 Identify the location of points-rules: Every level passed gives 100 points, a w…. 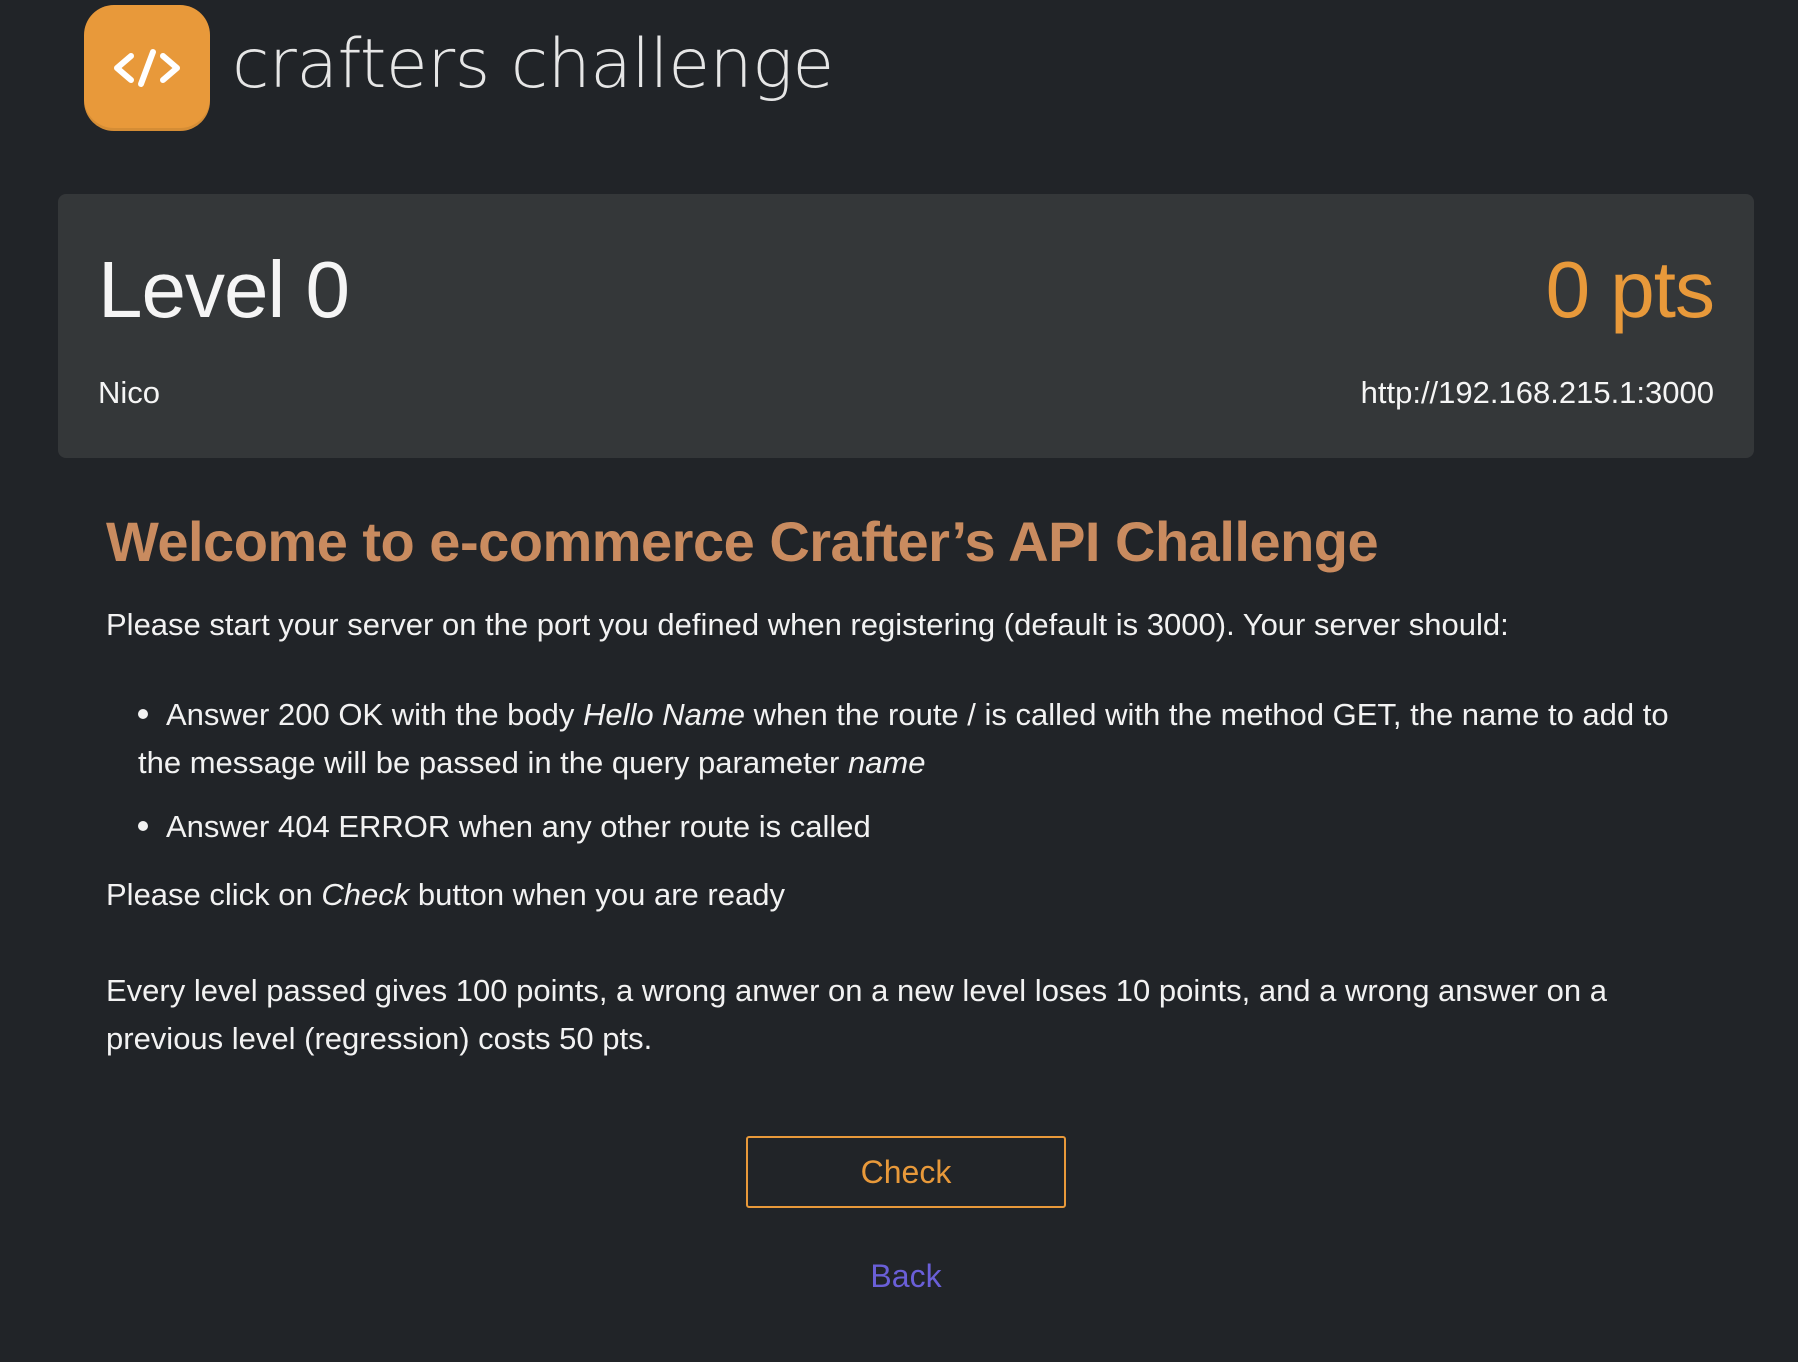
(856, 1015).